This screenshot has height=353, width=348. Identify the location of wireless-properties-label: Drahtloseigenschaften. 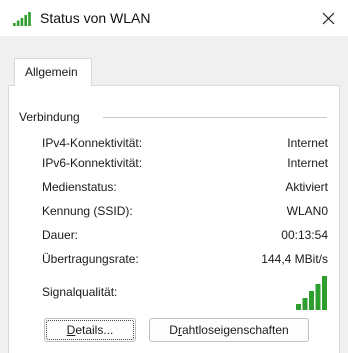
(229, 330).